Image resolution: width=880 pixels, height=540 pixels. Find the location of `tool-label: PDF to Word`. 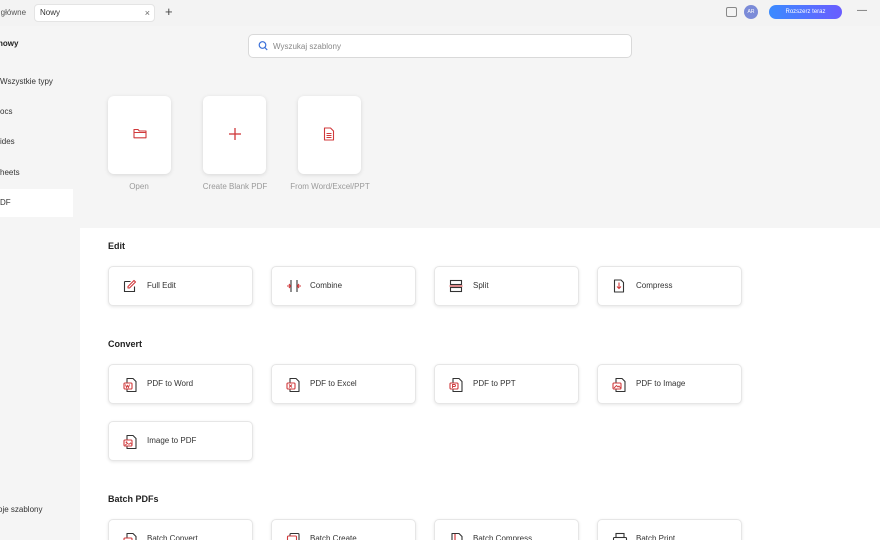

tool-label: PDF to Word is located at coordinates (170, 383).